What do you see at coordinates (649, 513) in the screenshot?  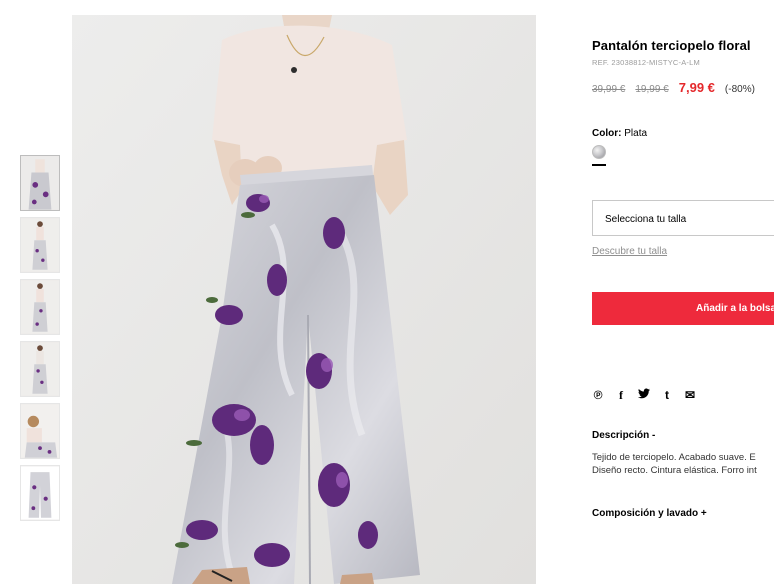 I see `composition-toggle: Composición y lavado +` at bounding box center [649, 513].